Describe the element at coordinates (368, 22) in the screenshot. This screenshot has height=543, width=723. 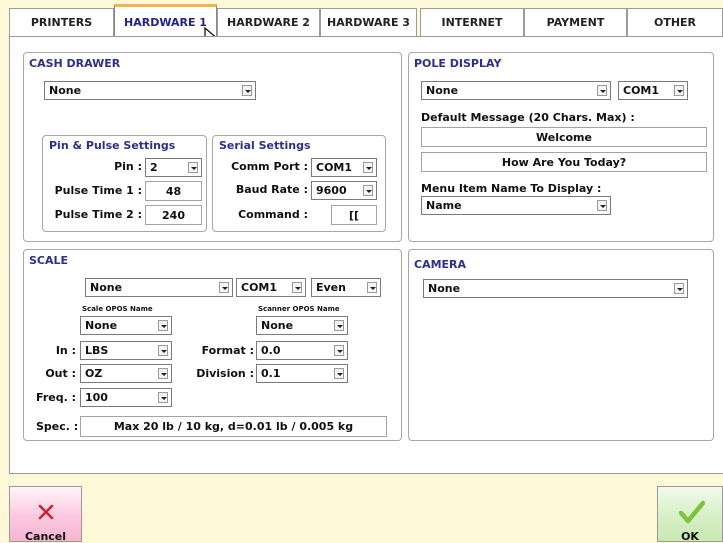
I see `tab-hardware-3: HARDWARE 3` at that location.